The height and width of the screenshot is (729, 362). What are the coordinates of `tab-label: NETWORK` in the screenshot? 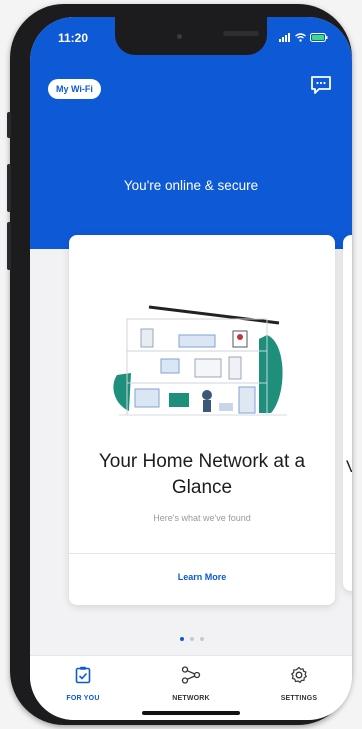 It's located at (191, 698).